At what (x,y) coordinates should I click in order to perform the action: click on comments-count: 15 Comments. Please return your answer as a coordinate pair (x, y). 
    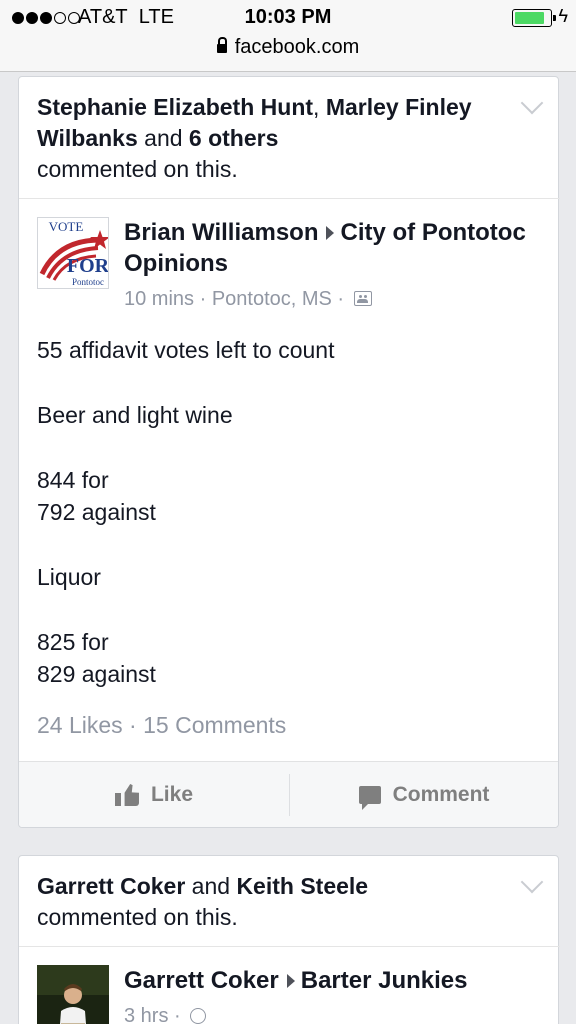
    Looking at the image, I should click on (214, 725).